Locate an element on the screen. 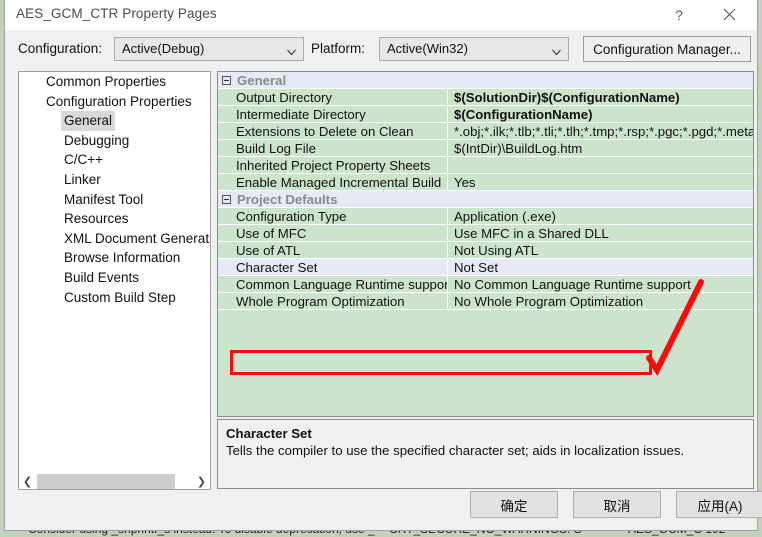  property-name: Configuration Type is located at coordinates (333, 216).